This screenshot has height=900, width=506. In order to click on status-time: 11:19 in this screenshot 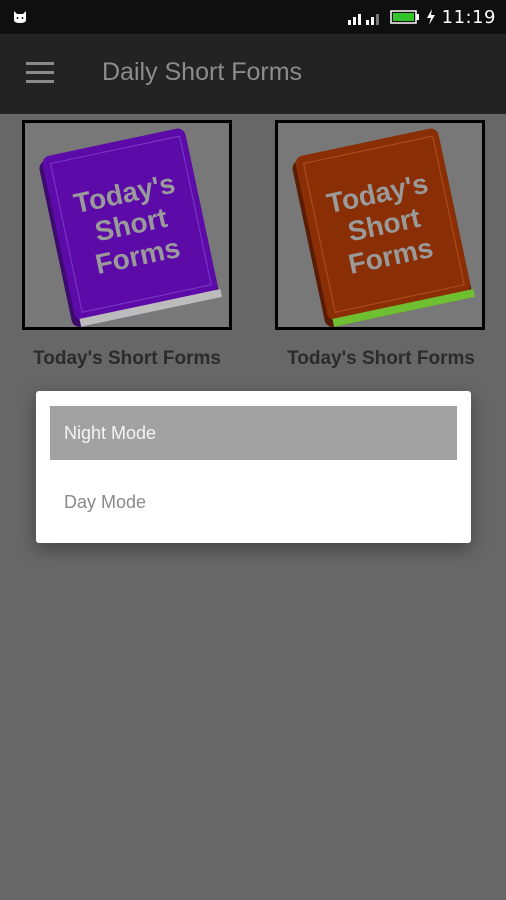, I will do `click(468, 17)`.